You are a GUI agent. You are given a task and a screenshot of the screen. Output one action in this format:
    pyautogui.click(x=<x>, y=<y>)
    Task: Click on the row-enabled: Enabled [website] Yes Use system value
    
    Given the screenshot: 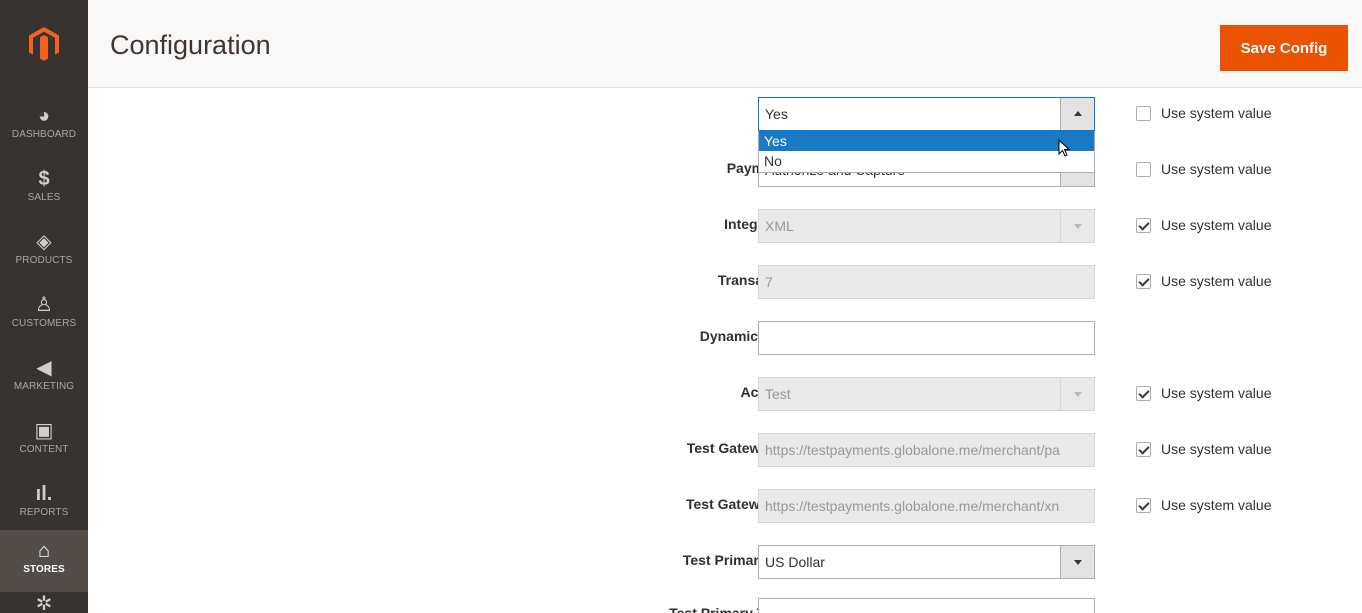 What is the action you would take?
    pyautogui.click(x=725, y=116)
    